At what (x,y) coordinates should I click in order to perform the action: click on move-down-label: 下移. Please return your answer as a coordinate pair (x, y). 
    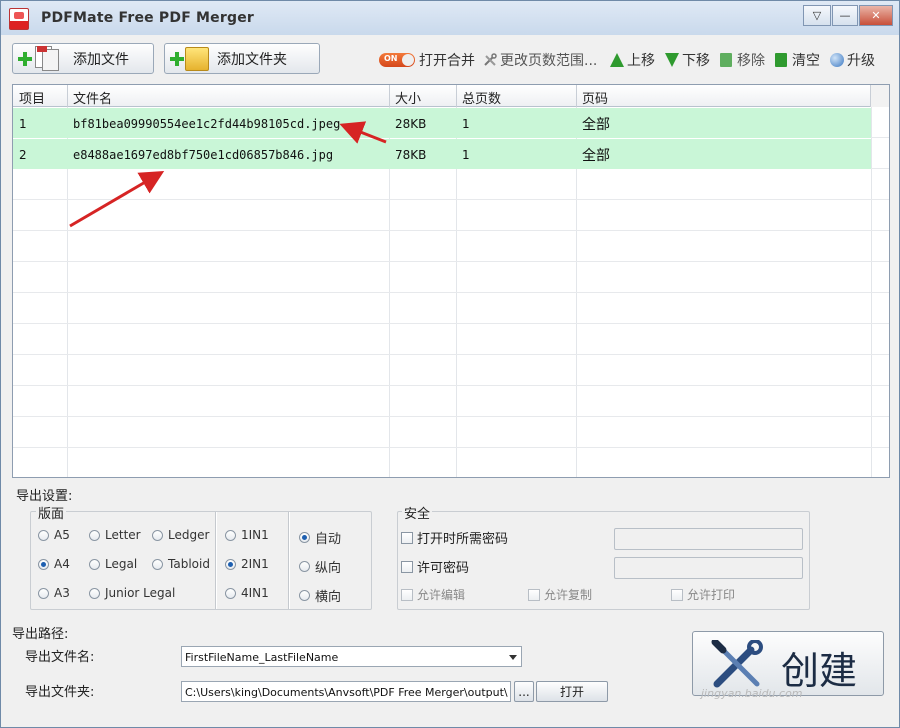
    Looking at the image, I should click on (696, 61).